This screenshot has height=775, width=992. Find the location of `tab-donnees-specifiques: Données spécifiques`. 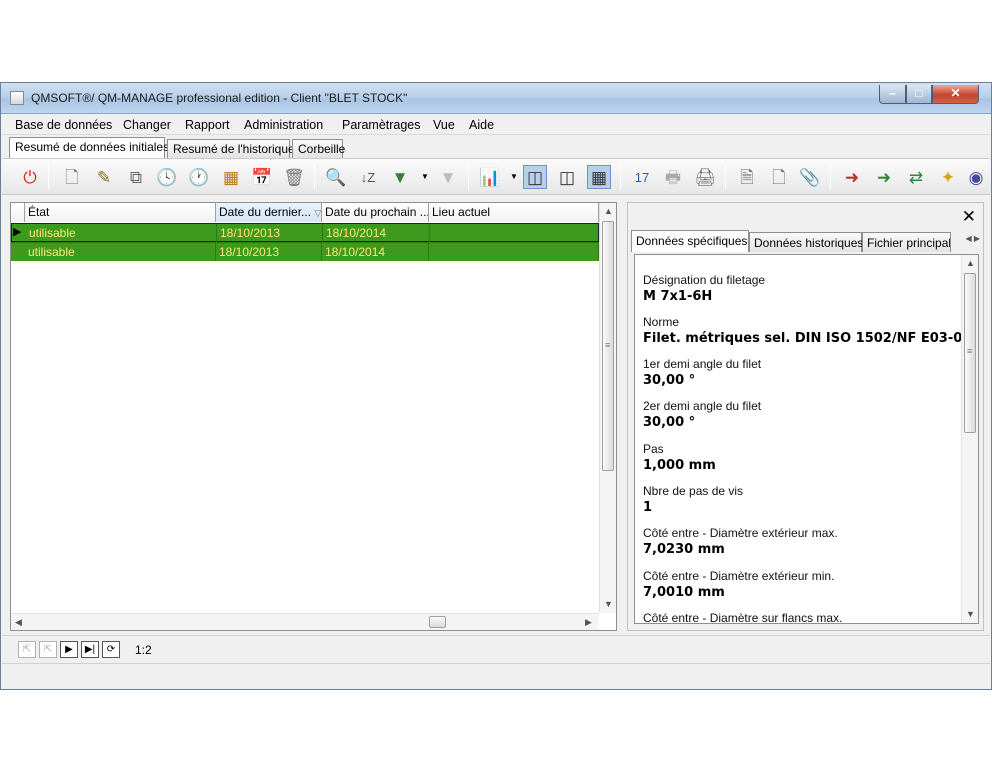

tab-donnees-specifiques: Données spécifiques is located at coordinates (690, 241).